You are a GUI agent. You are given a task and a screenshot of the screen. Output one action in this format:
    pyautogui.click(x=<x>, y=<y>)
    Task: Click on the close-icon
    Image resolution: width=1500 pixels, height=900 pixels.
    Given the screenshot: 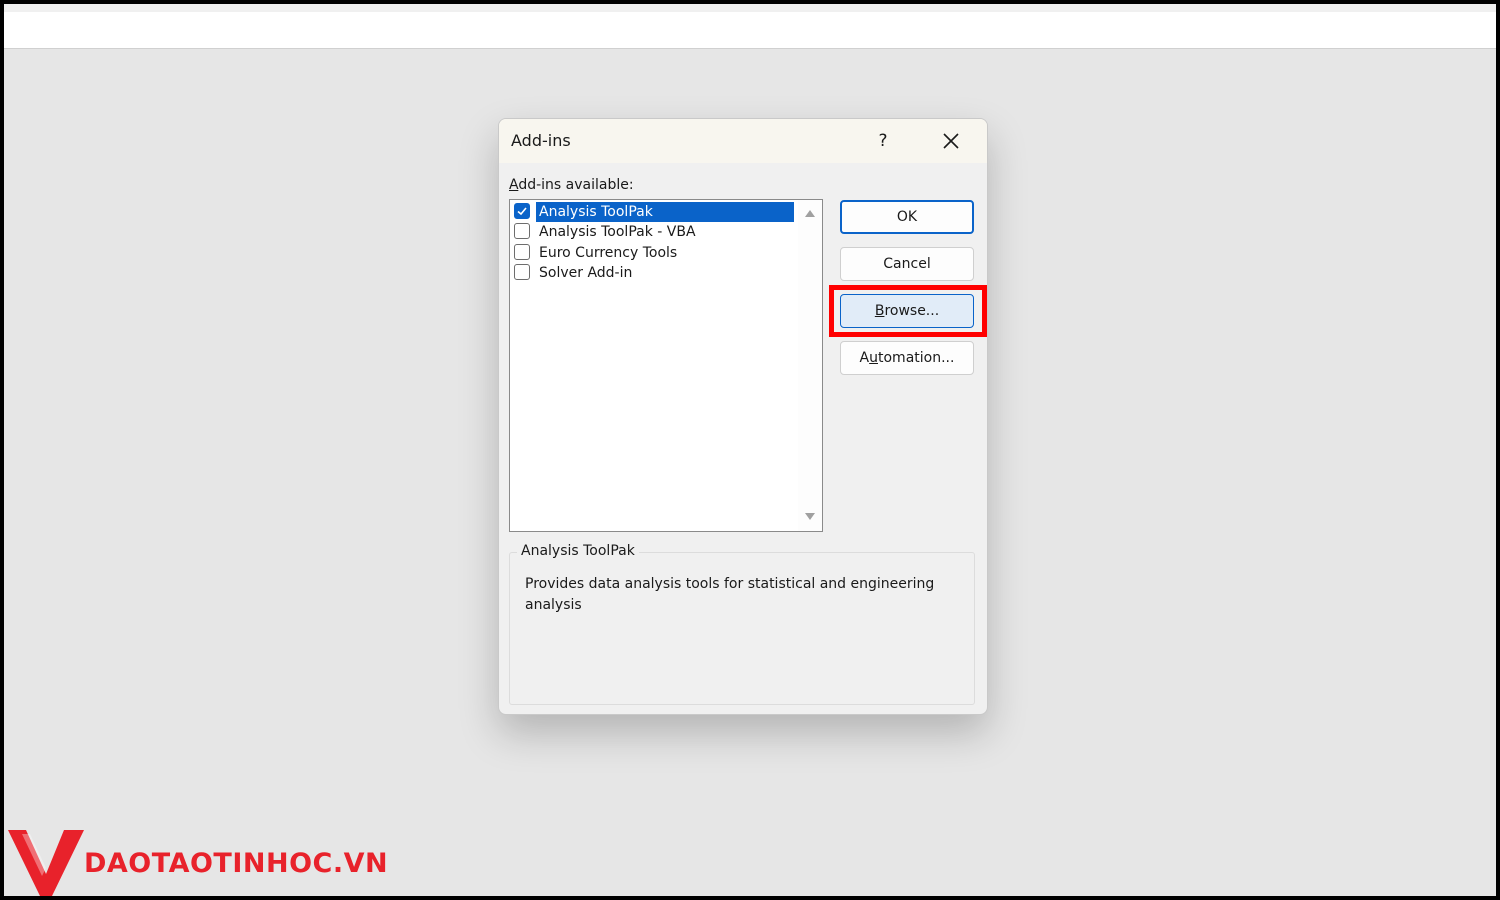 What is the action you would take?
    pyautogui.click(x=951, y=141)
    